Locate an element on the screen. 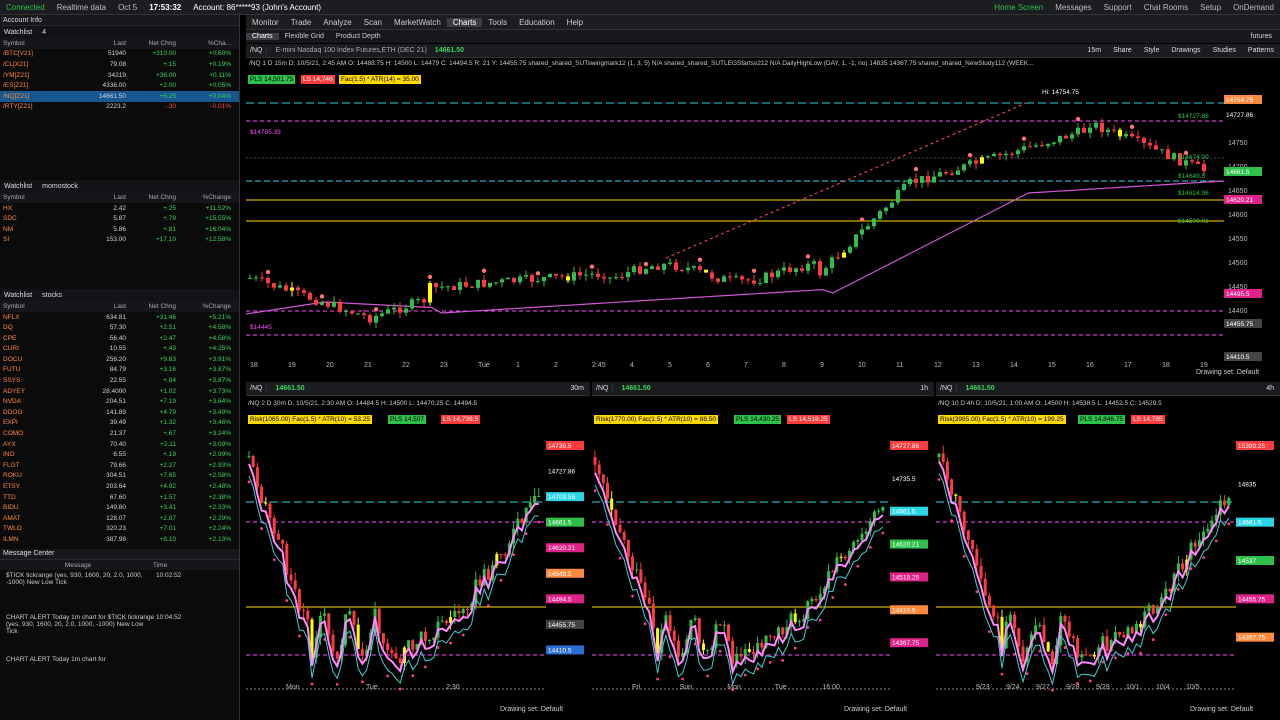 This screenshot has width=1280, height=720. watchlist-row: ADYEY 28.4000 +1.02 +3.73% is located at coordinates (119, 391).